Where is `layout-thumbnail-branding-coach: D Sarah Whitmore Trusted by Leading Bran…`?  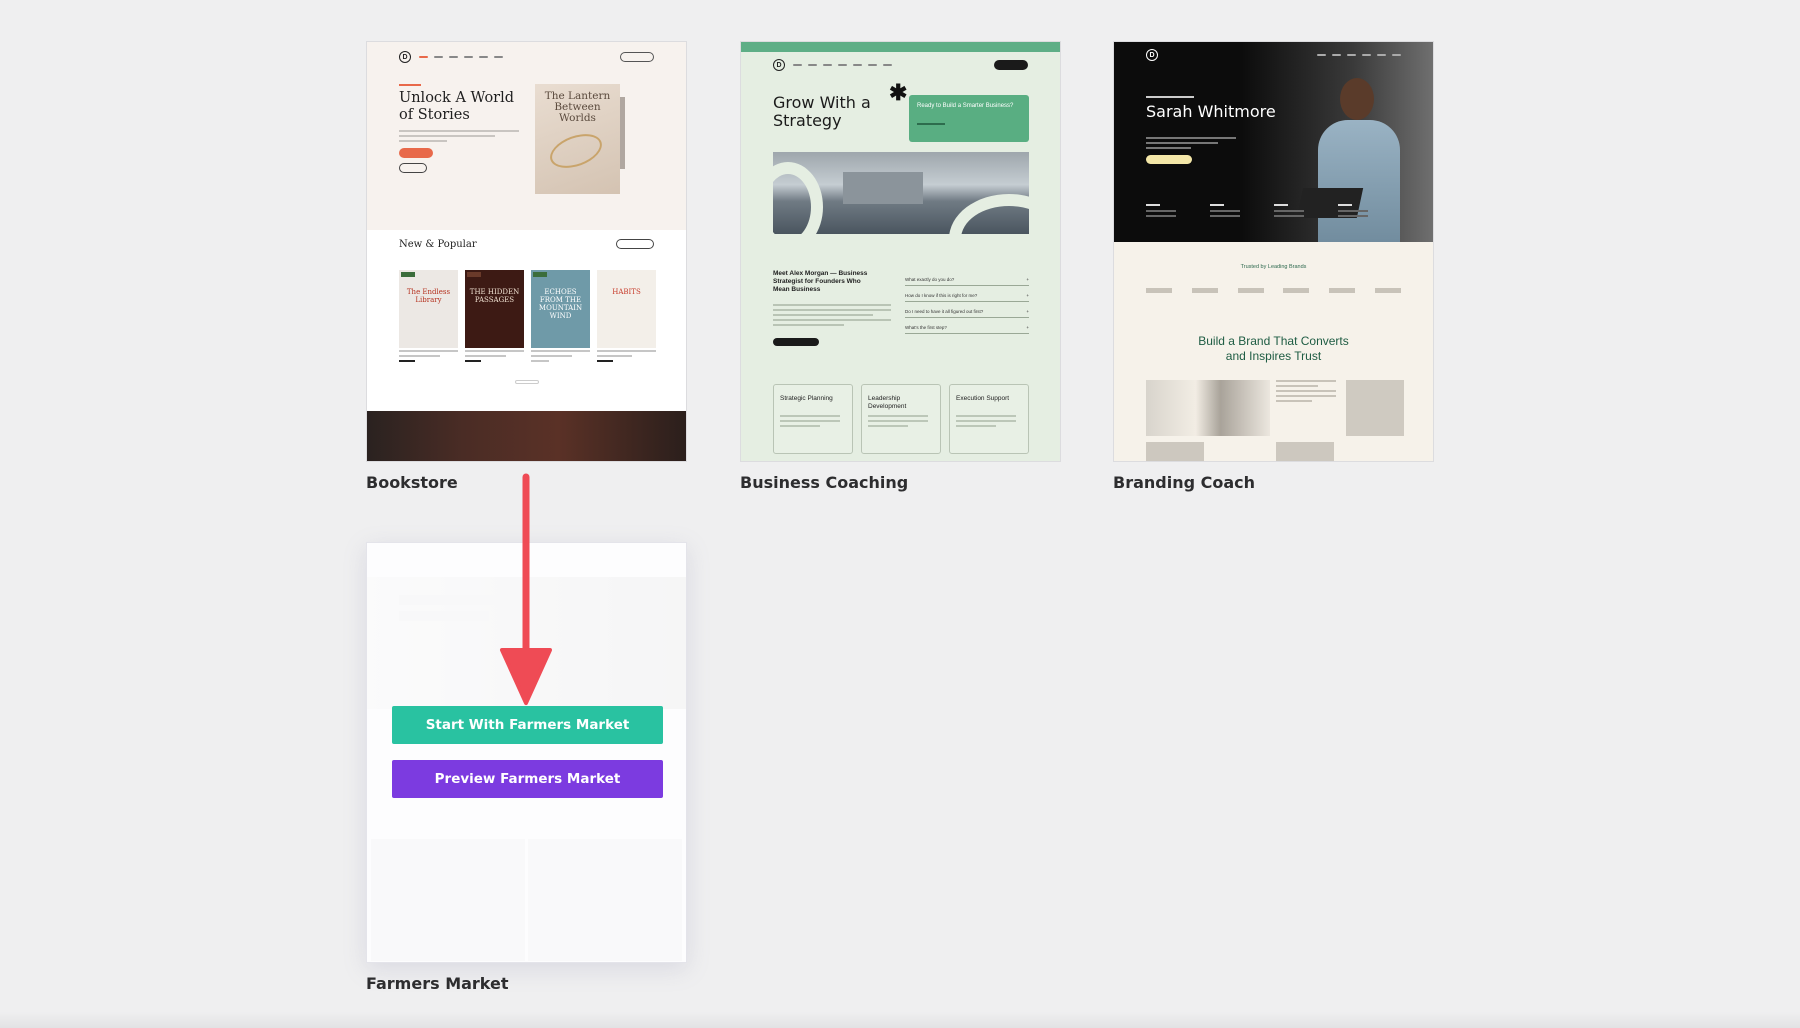
layout-thumbnail-branding-coach: D Sarah Whitmore Trusted by Leading Bran… is located at coordinates (1273, 251).